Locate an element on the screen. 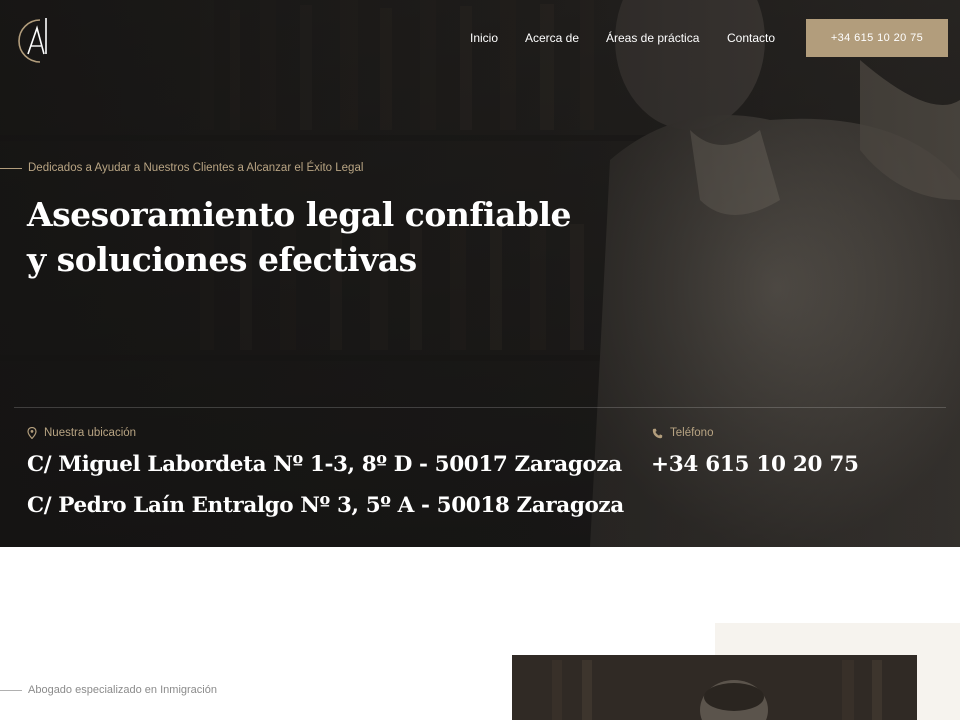  phone-label-text: Teléfono is located at coordinates (692, 433).